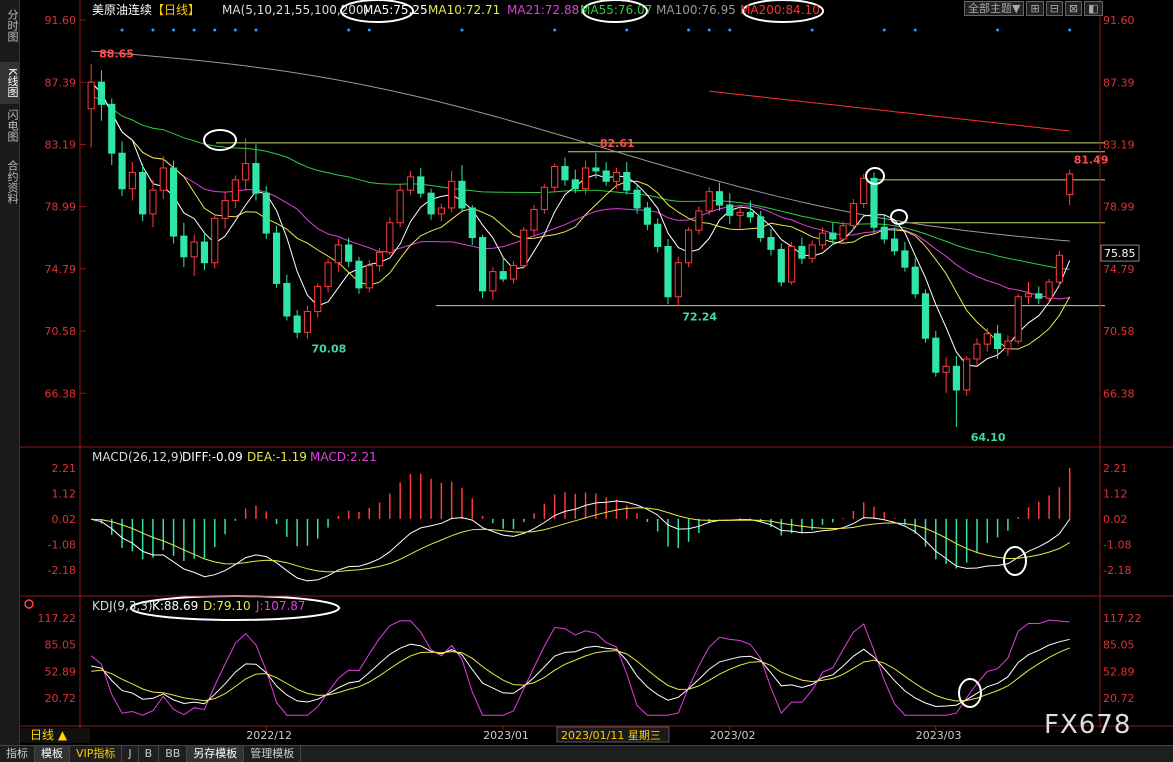  Describe the element at coordinates (52, 754) in the screenshot. I see `tab-templates: 模板` at that location.